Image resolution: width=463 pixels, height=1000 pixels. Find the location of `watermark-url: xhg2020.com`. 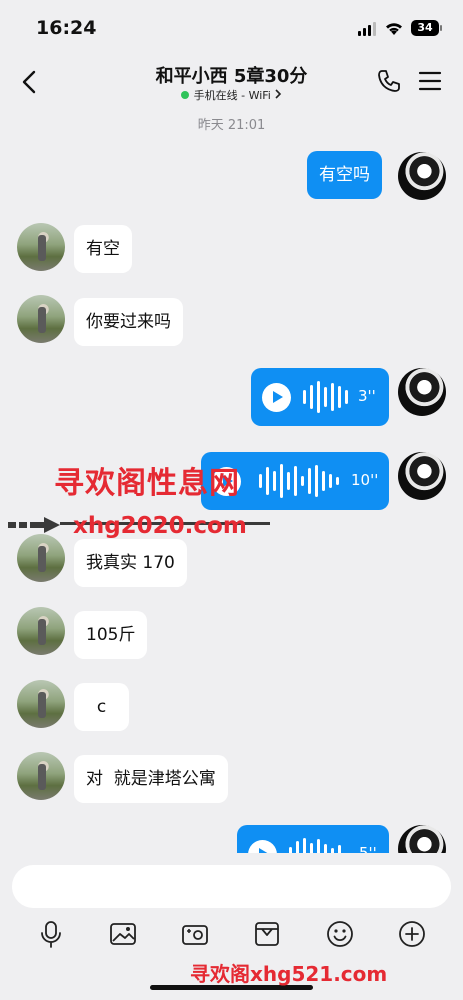

watermark-url: xhg2020.com is located at coordinates (160, 526).